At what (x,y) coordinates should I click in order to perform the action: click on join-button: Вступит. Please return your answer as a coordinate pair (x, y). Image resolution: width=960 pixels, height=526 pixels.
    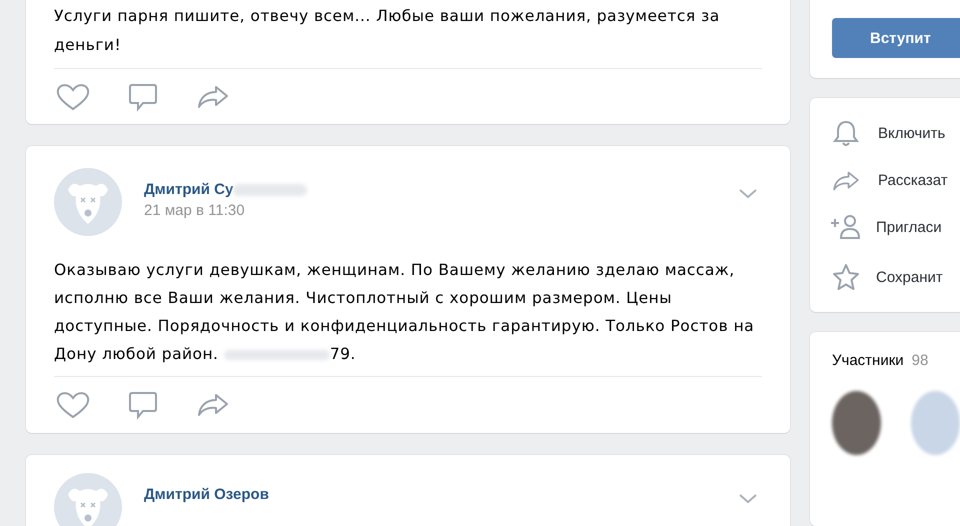
    Looking at the image, I should click on (896, 38).